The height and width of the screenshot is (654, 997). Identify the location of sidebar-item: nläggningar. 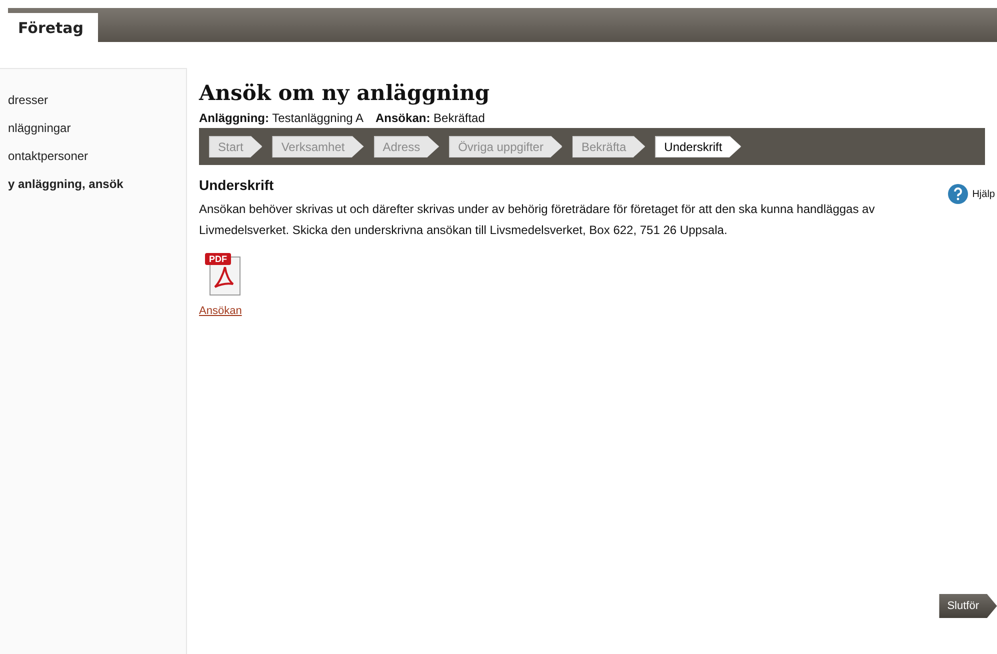
(93, 129).